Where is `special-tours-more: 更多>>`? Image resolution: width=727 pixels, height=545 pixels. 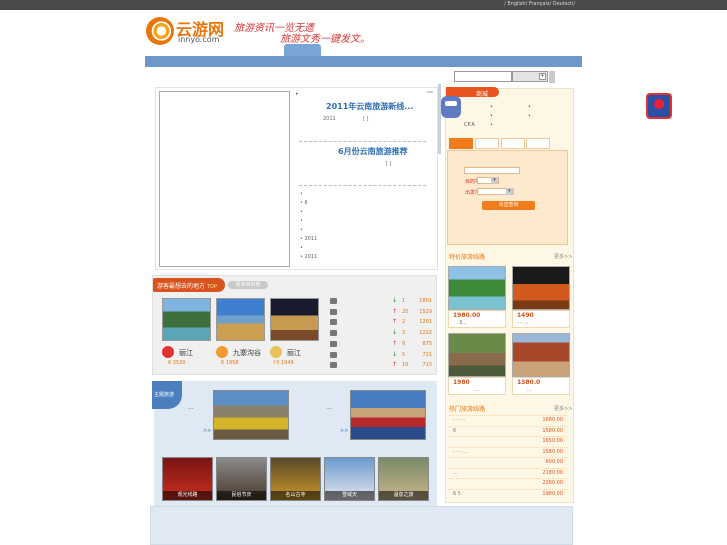
special-tours-more: 更多>> is located at coordinates (563, 256).